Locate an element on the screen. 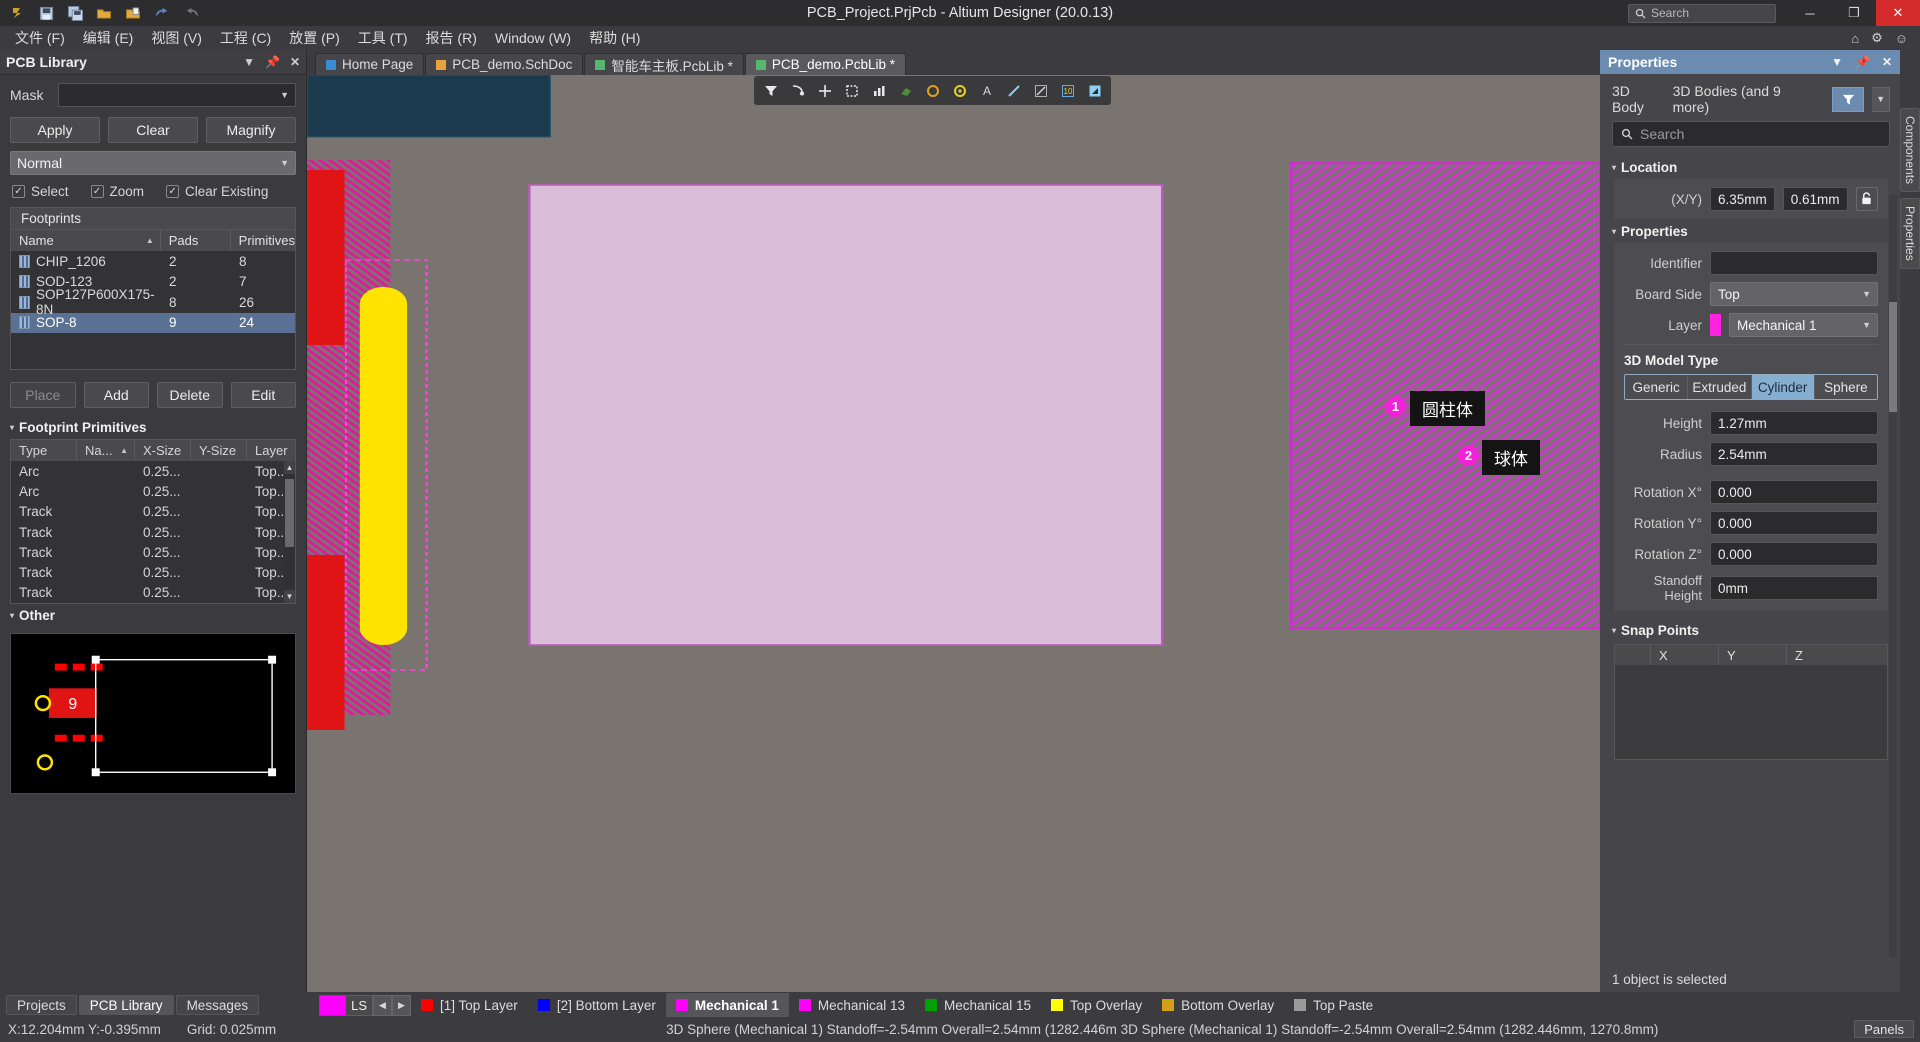 This screenshot has height=1042, width=1920. filter-icon is located at coordinates (1848, 99).